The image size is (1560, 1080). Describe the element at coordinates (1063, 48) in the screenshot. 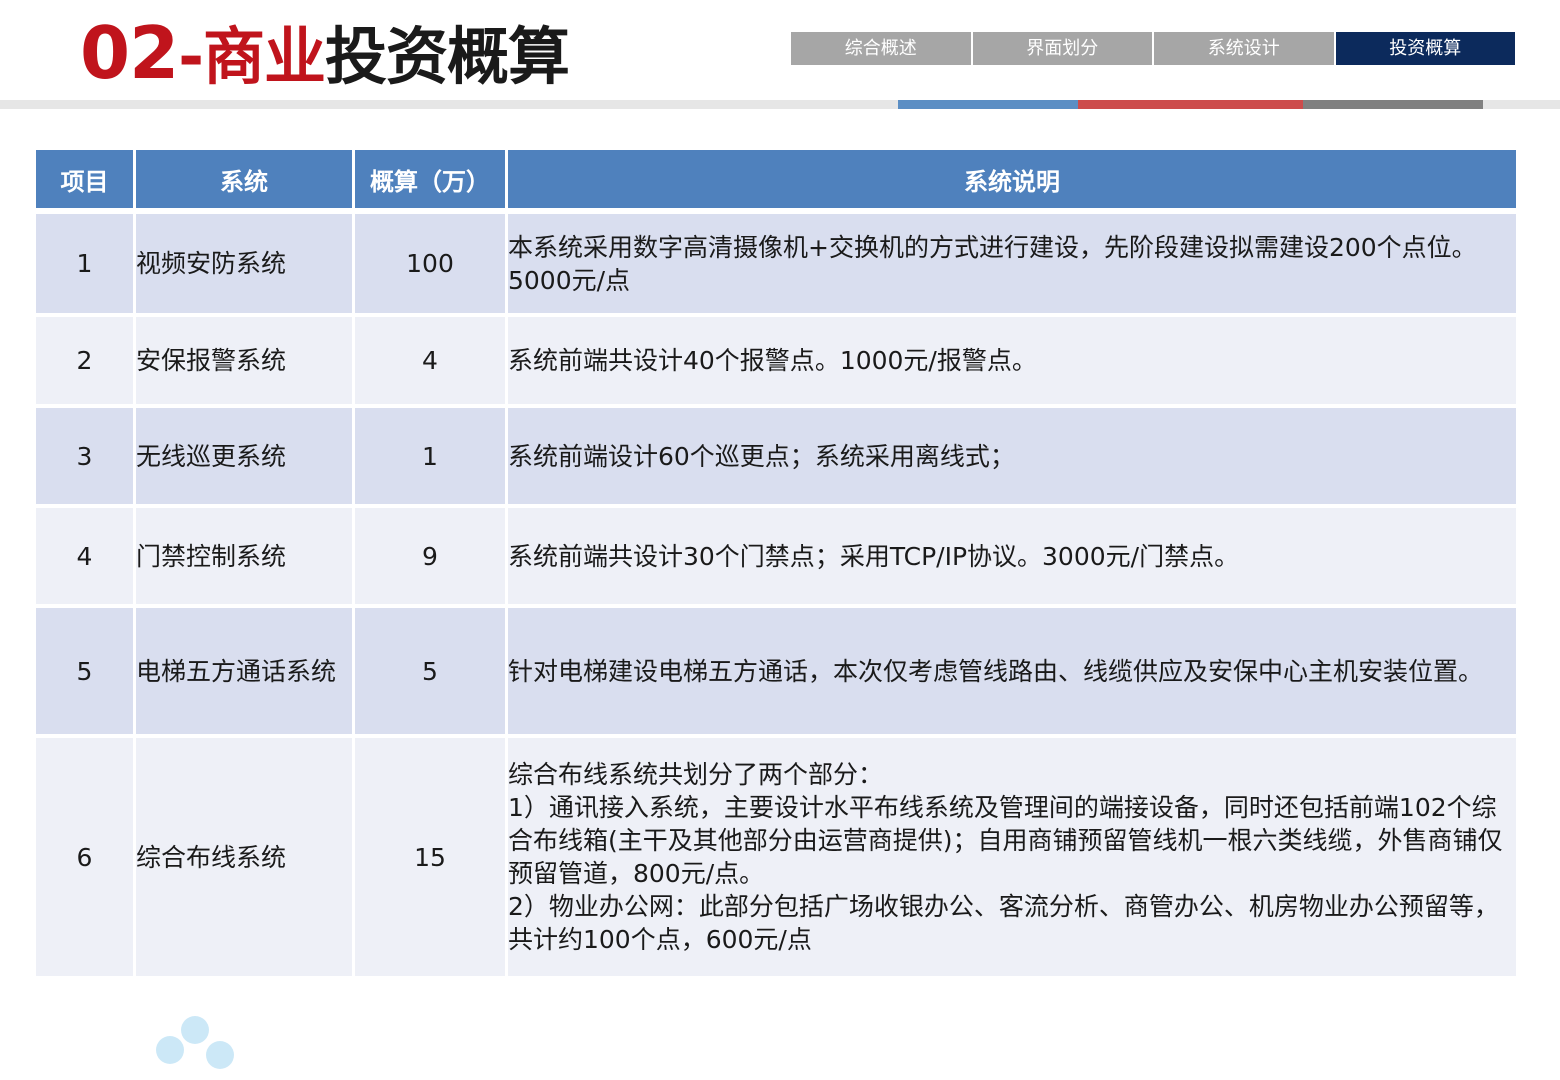

I see `tab-interface-division: 界面划分` at that location.